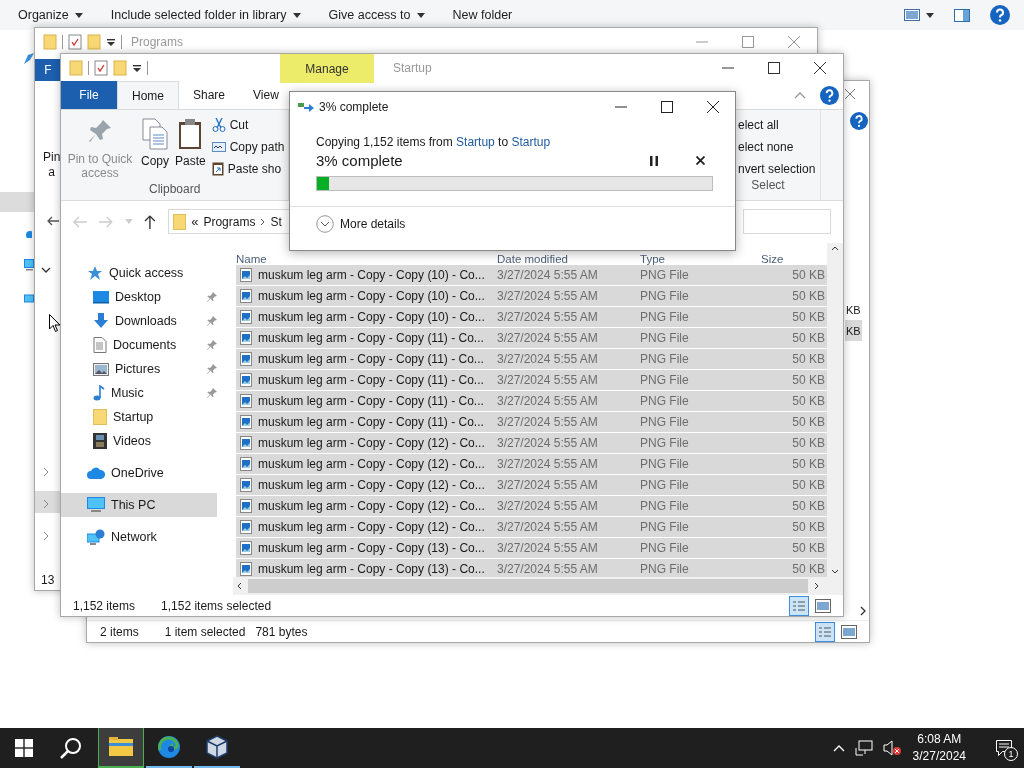 This screenshot has width=1024, height=768. Describe the element at coordinates (531, 548) in the screenshot. I see `file-row: muskum leg arm - Copy - Copy (13) - Co... 3/27/2024 5:55 AM PNG File 50 KB` at that location.